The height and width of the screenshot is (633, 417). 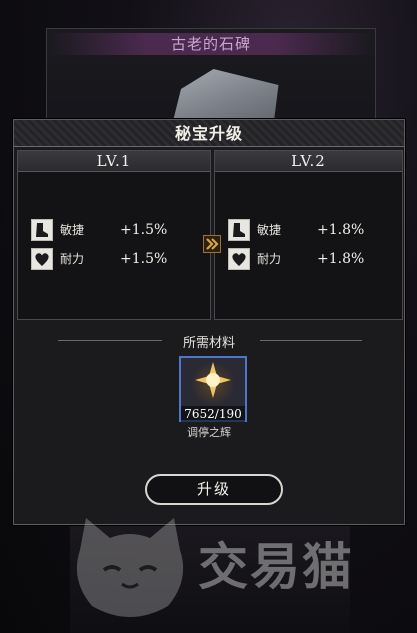 I want to click on stat-row-stamina: 耐力 +1.5%, so click(x=116, y=259).